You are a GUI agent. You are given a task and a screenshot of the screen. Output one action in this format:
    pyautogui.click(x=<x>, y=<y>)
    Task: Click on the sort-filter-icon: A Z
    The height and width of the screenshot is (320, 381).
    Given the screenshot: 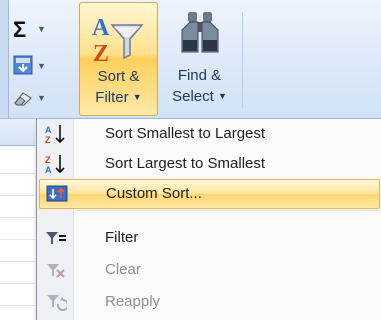 What is the action you would take?
    pyautogui.click(x=118, y=40)
    